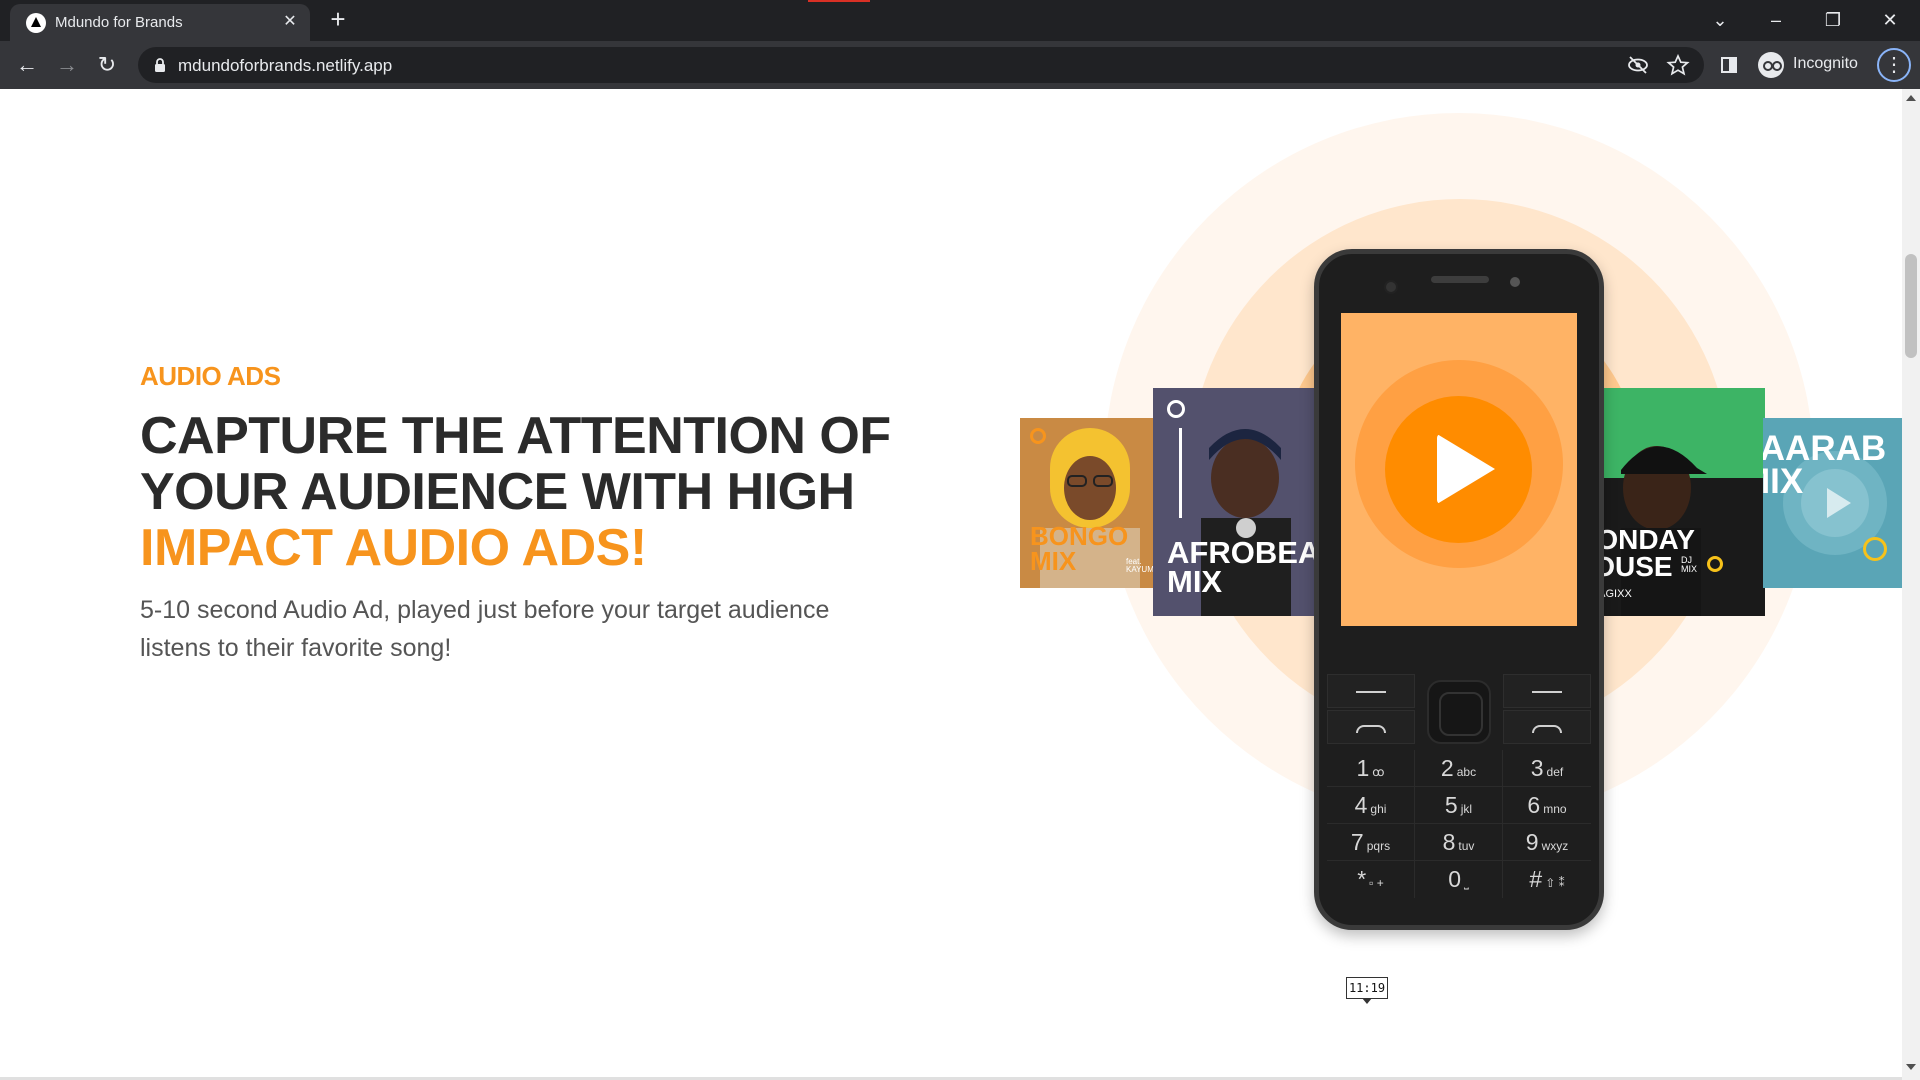 This screenshot has height=1080, width=1920. I want to click on call-key, so click(1371, 727).